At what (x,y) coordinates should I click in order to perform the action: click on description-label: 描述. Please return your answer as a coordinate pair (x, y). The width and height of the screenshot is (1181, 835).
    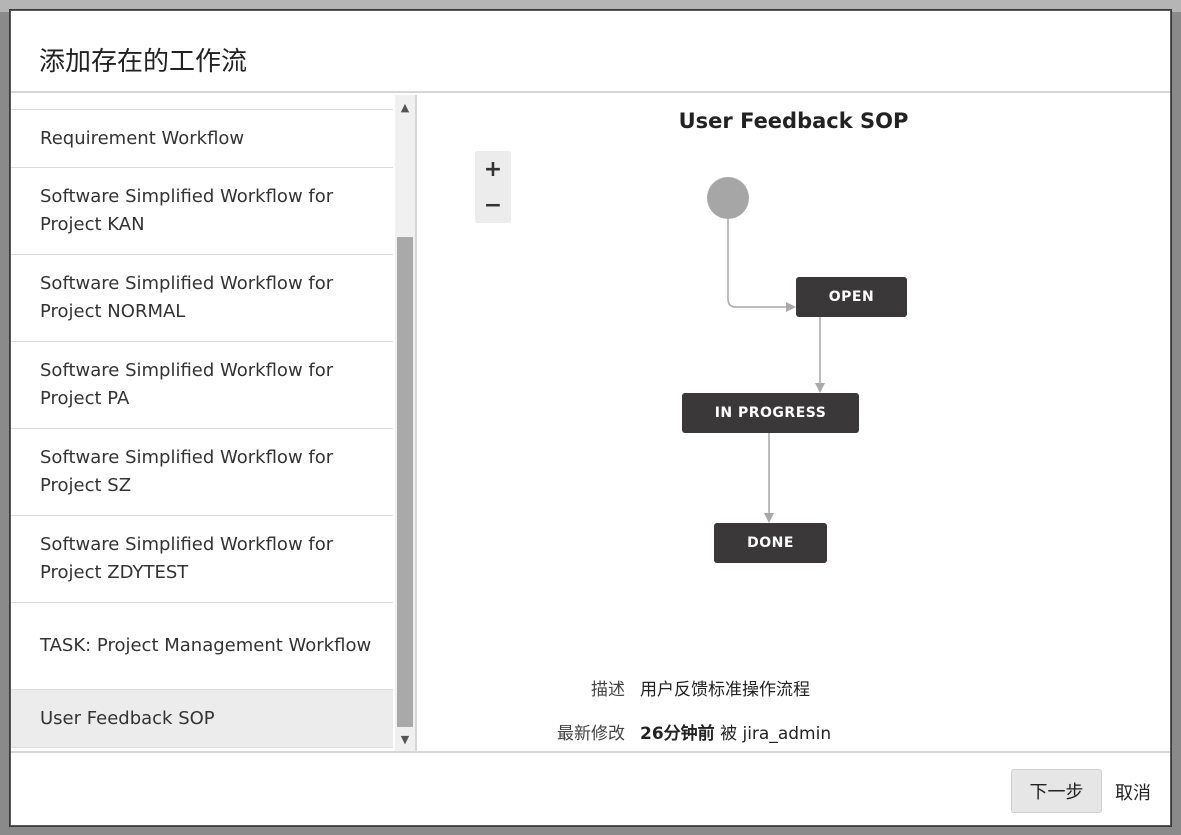
    Looking at the image, I should click on (608, 690).